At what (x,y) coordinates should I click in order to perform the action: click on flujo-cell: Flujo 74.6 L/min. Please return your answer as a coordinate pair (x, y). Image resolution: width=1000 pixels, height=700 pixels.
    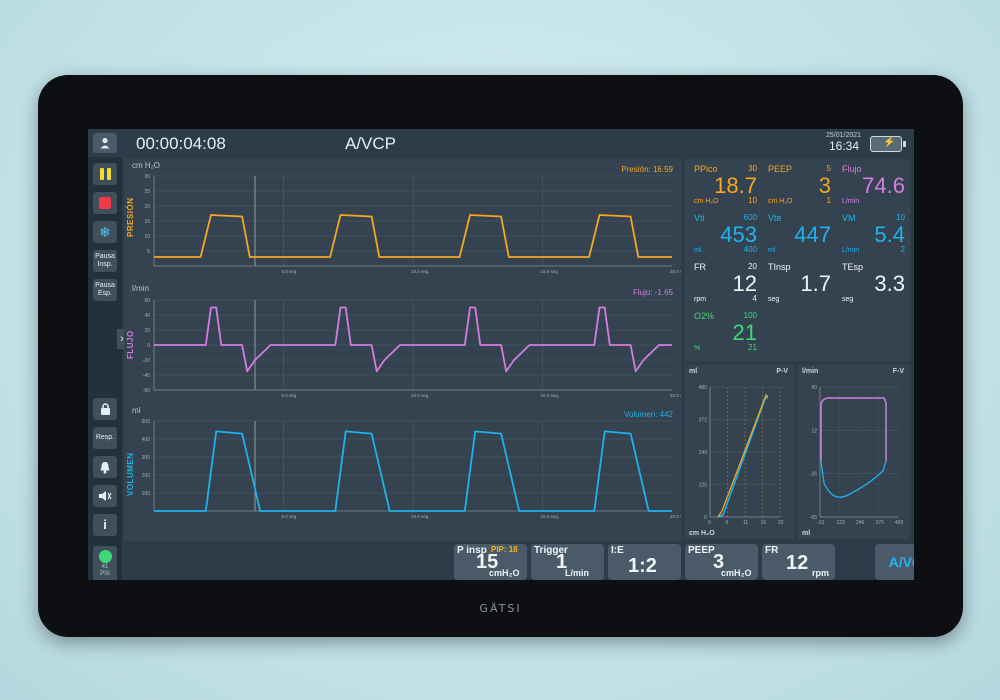
    Looking at the image, I should click on (874, 184).